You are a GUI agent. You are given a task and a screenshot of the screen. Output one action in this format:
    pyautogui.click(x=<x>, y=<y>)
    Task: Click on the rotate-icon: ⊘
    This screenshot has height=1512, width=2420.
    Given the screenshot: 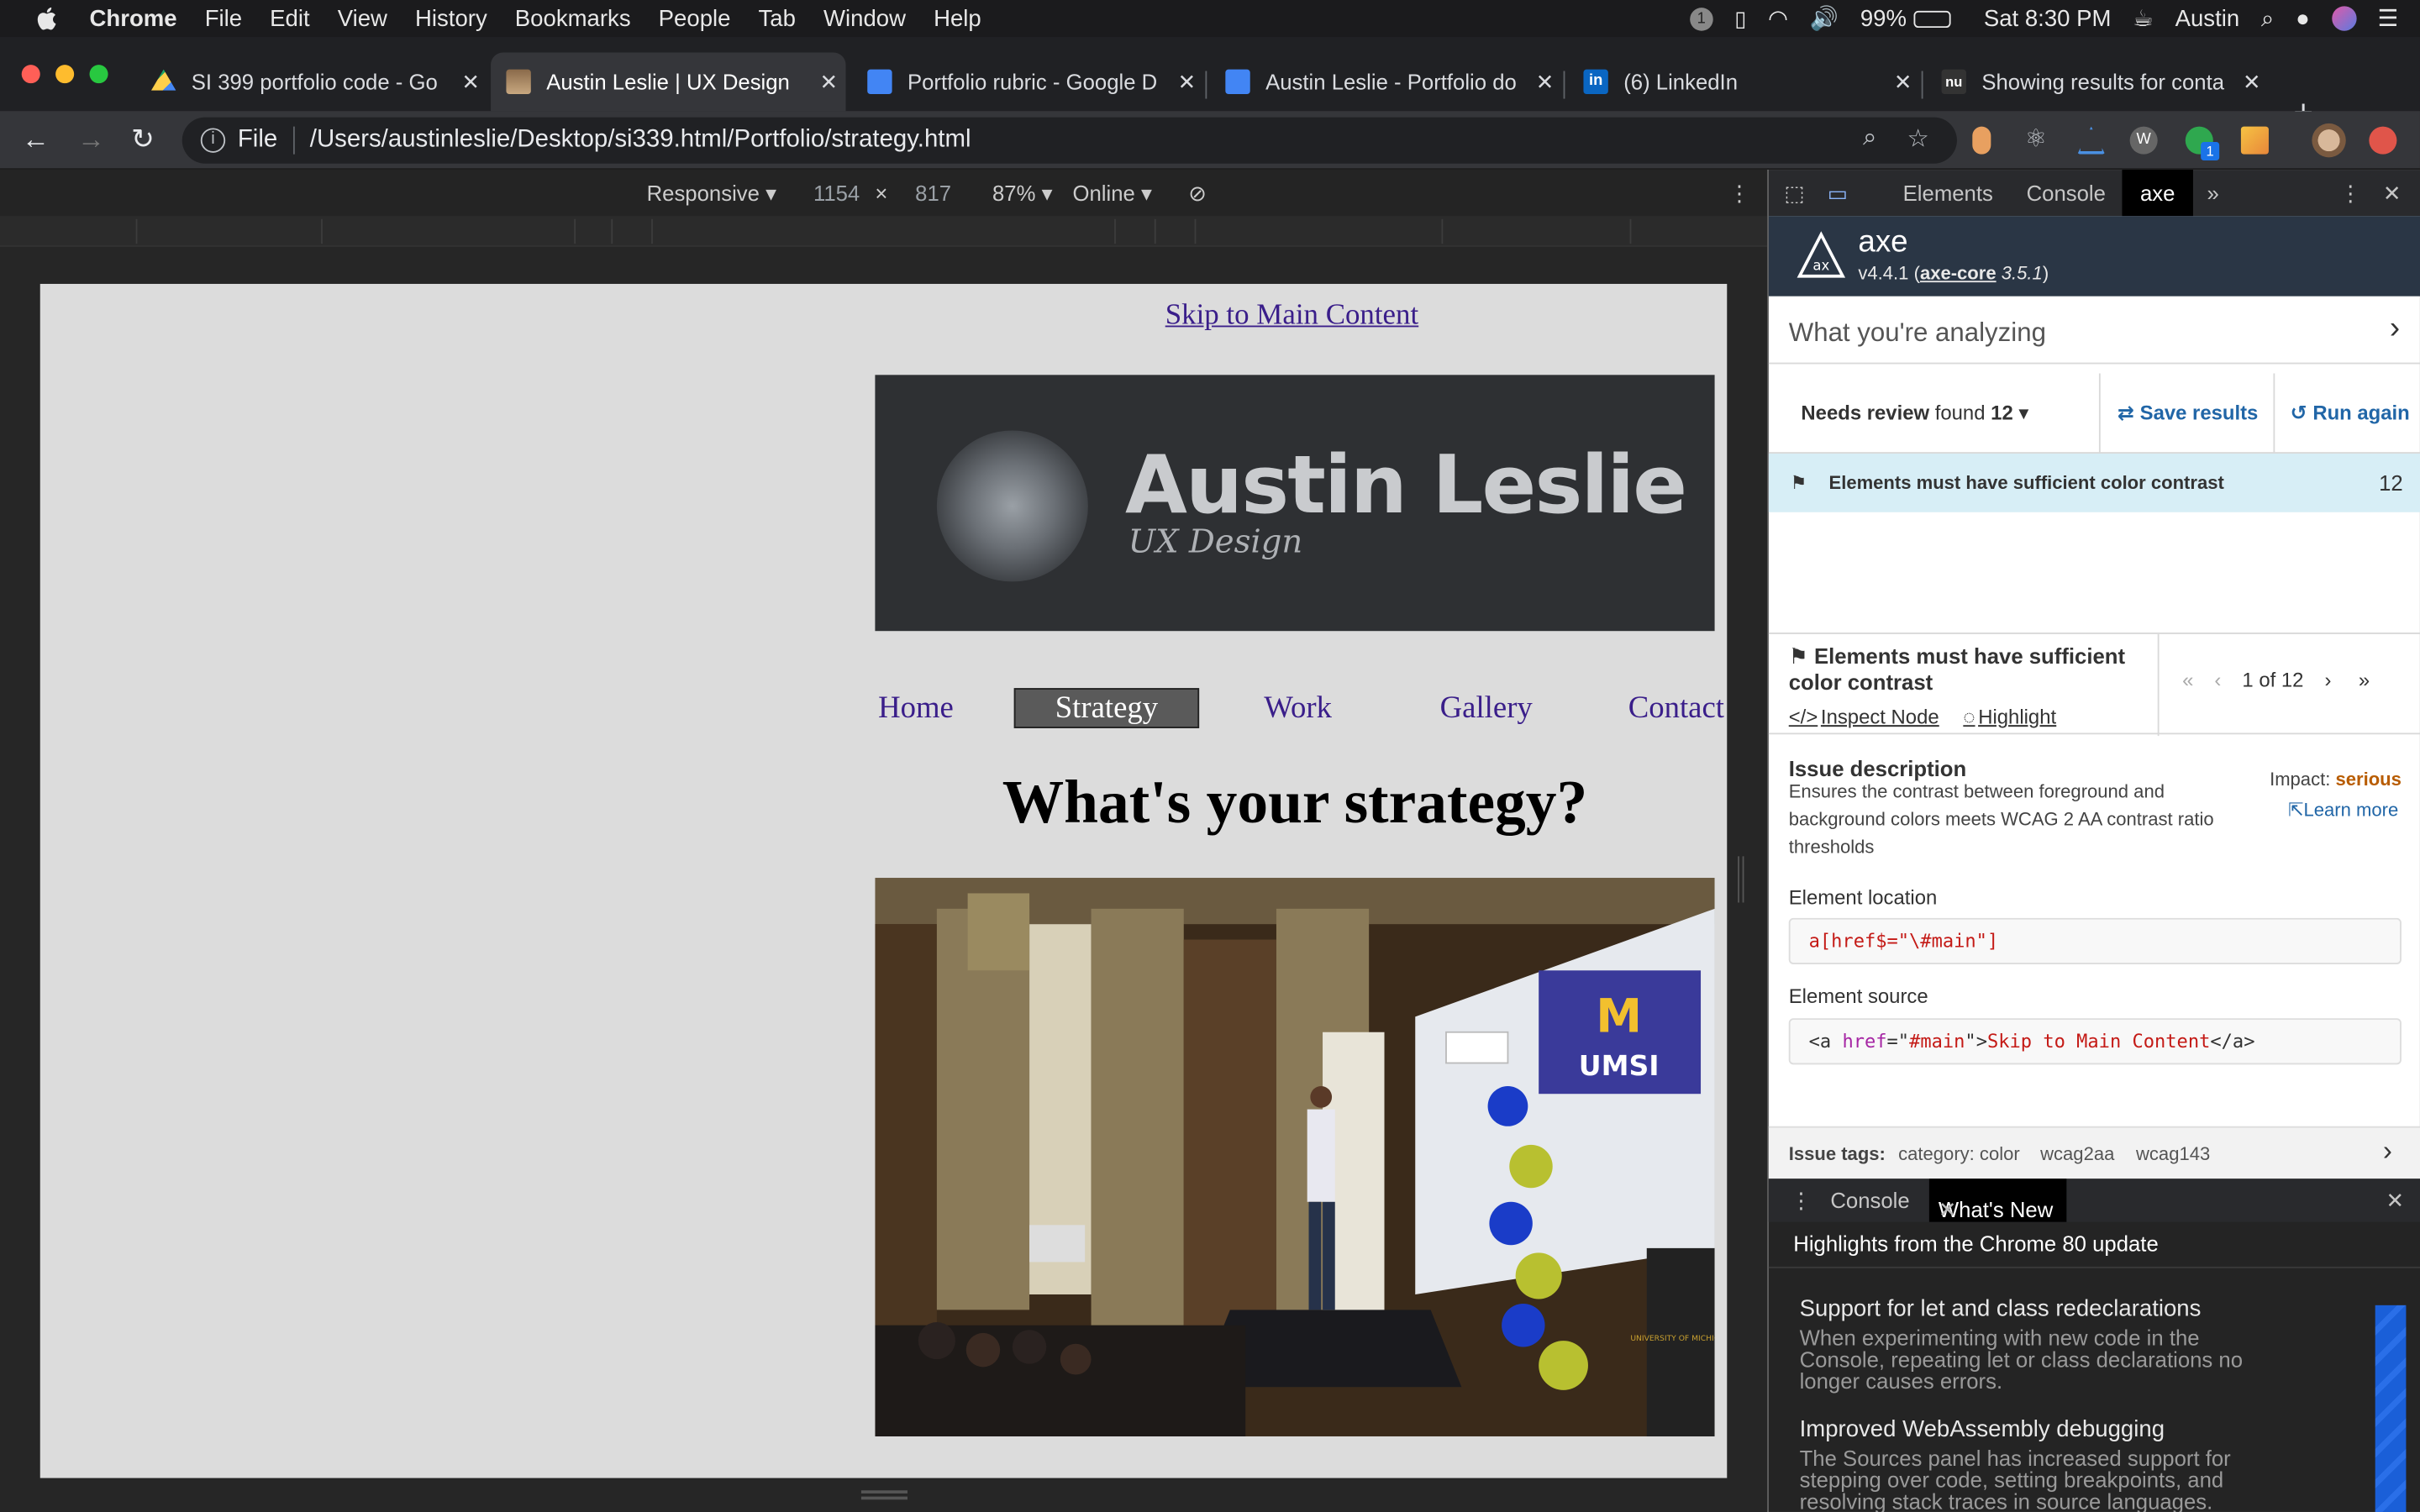 What is the action you would take?
    pyautogui.click(x=1197, y=194)
    